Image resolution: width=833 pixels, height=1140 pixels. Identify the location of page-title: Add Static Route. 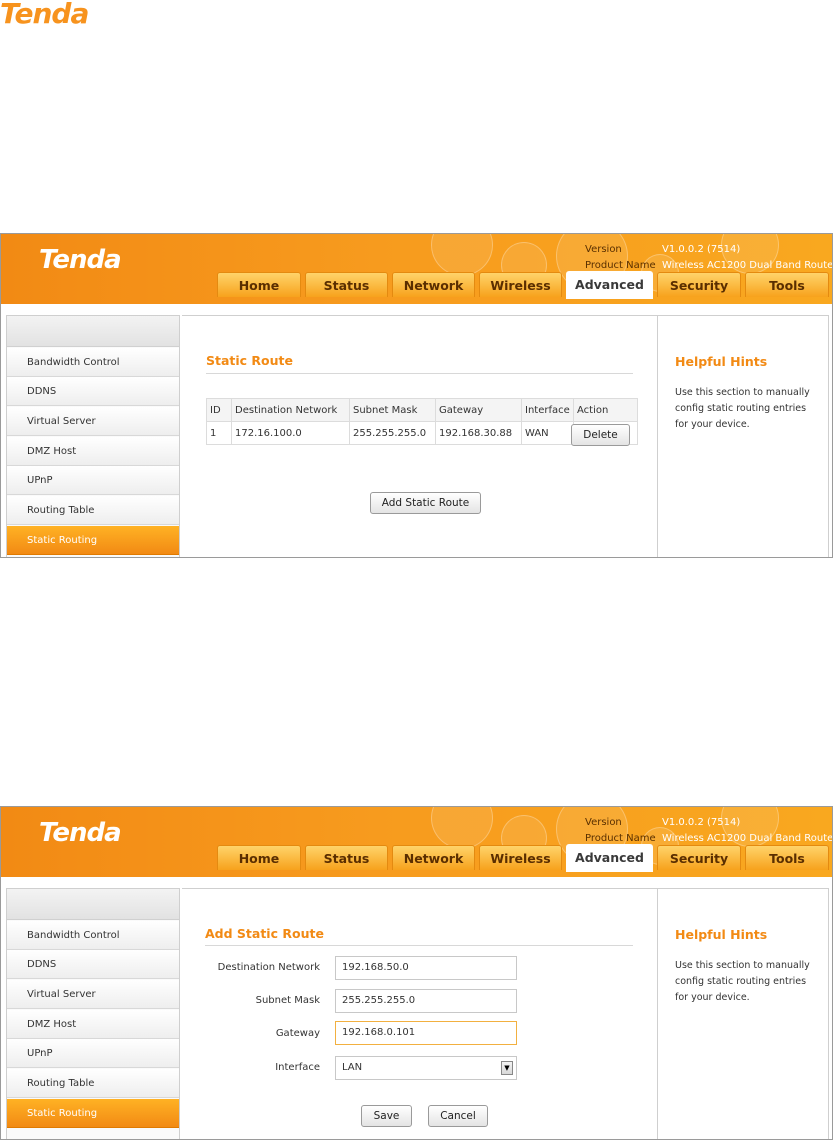
(264, 933).